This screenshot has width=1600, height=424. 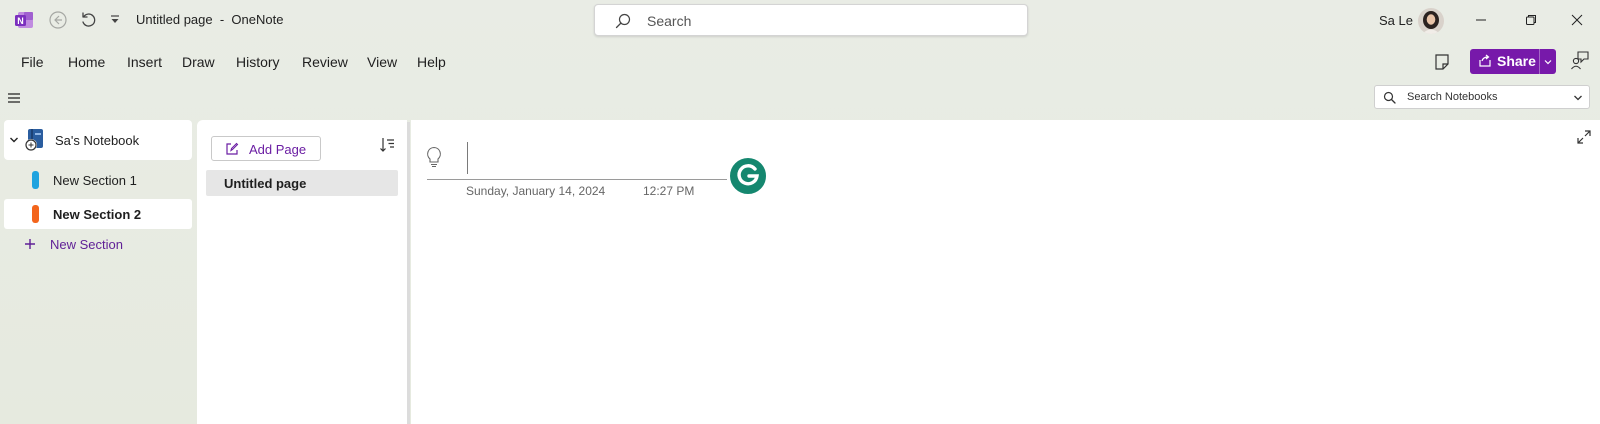 I want to click on page-date: Sunday, January 14, 2024, so click(x=536, y=191).